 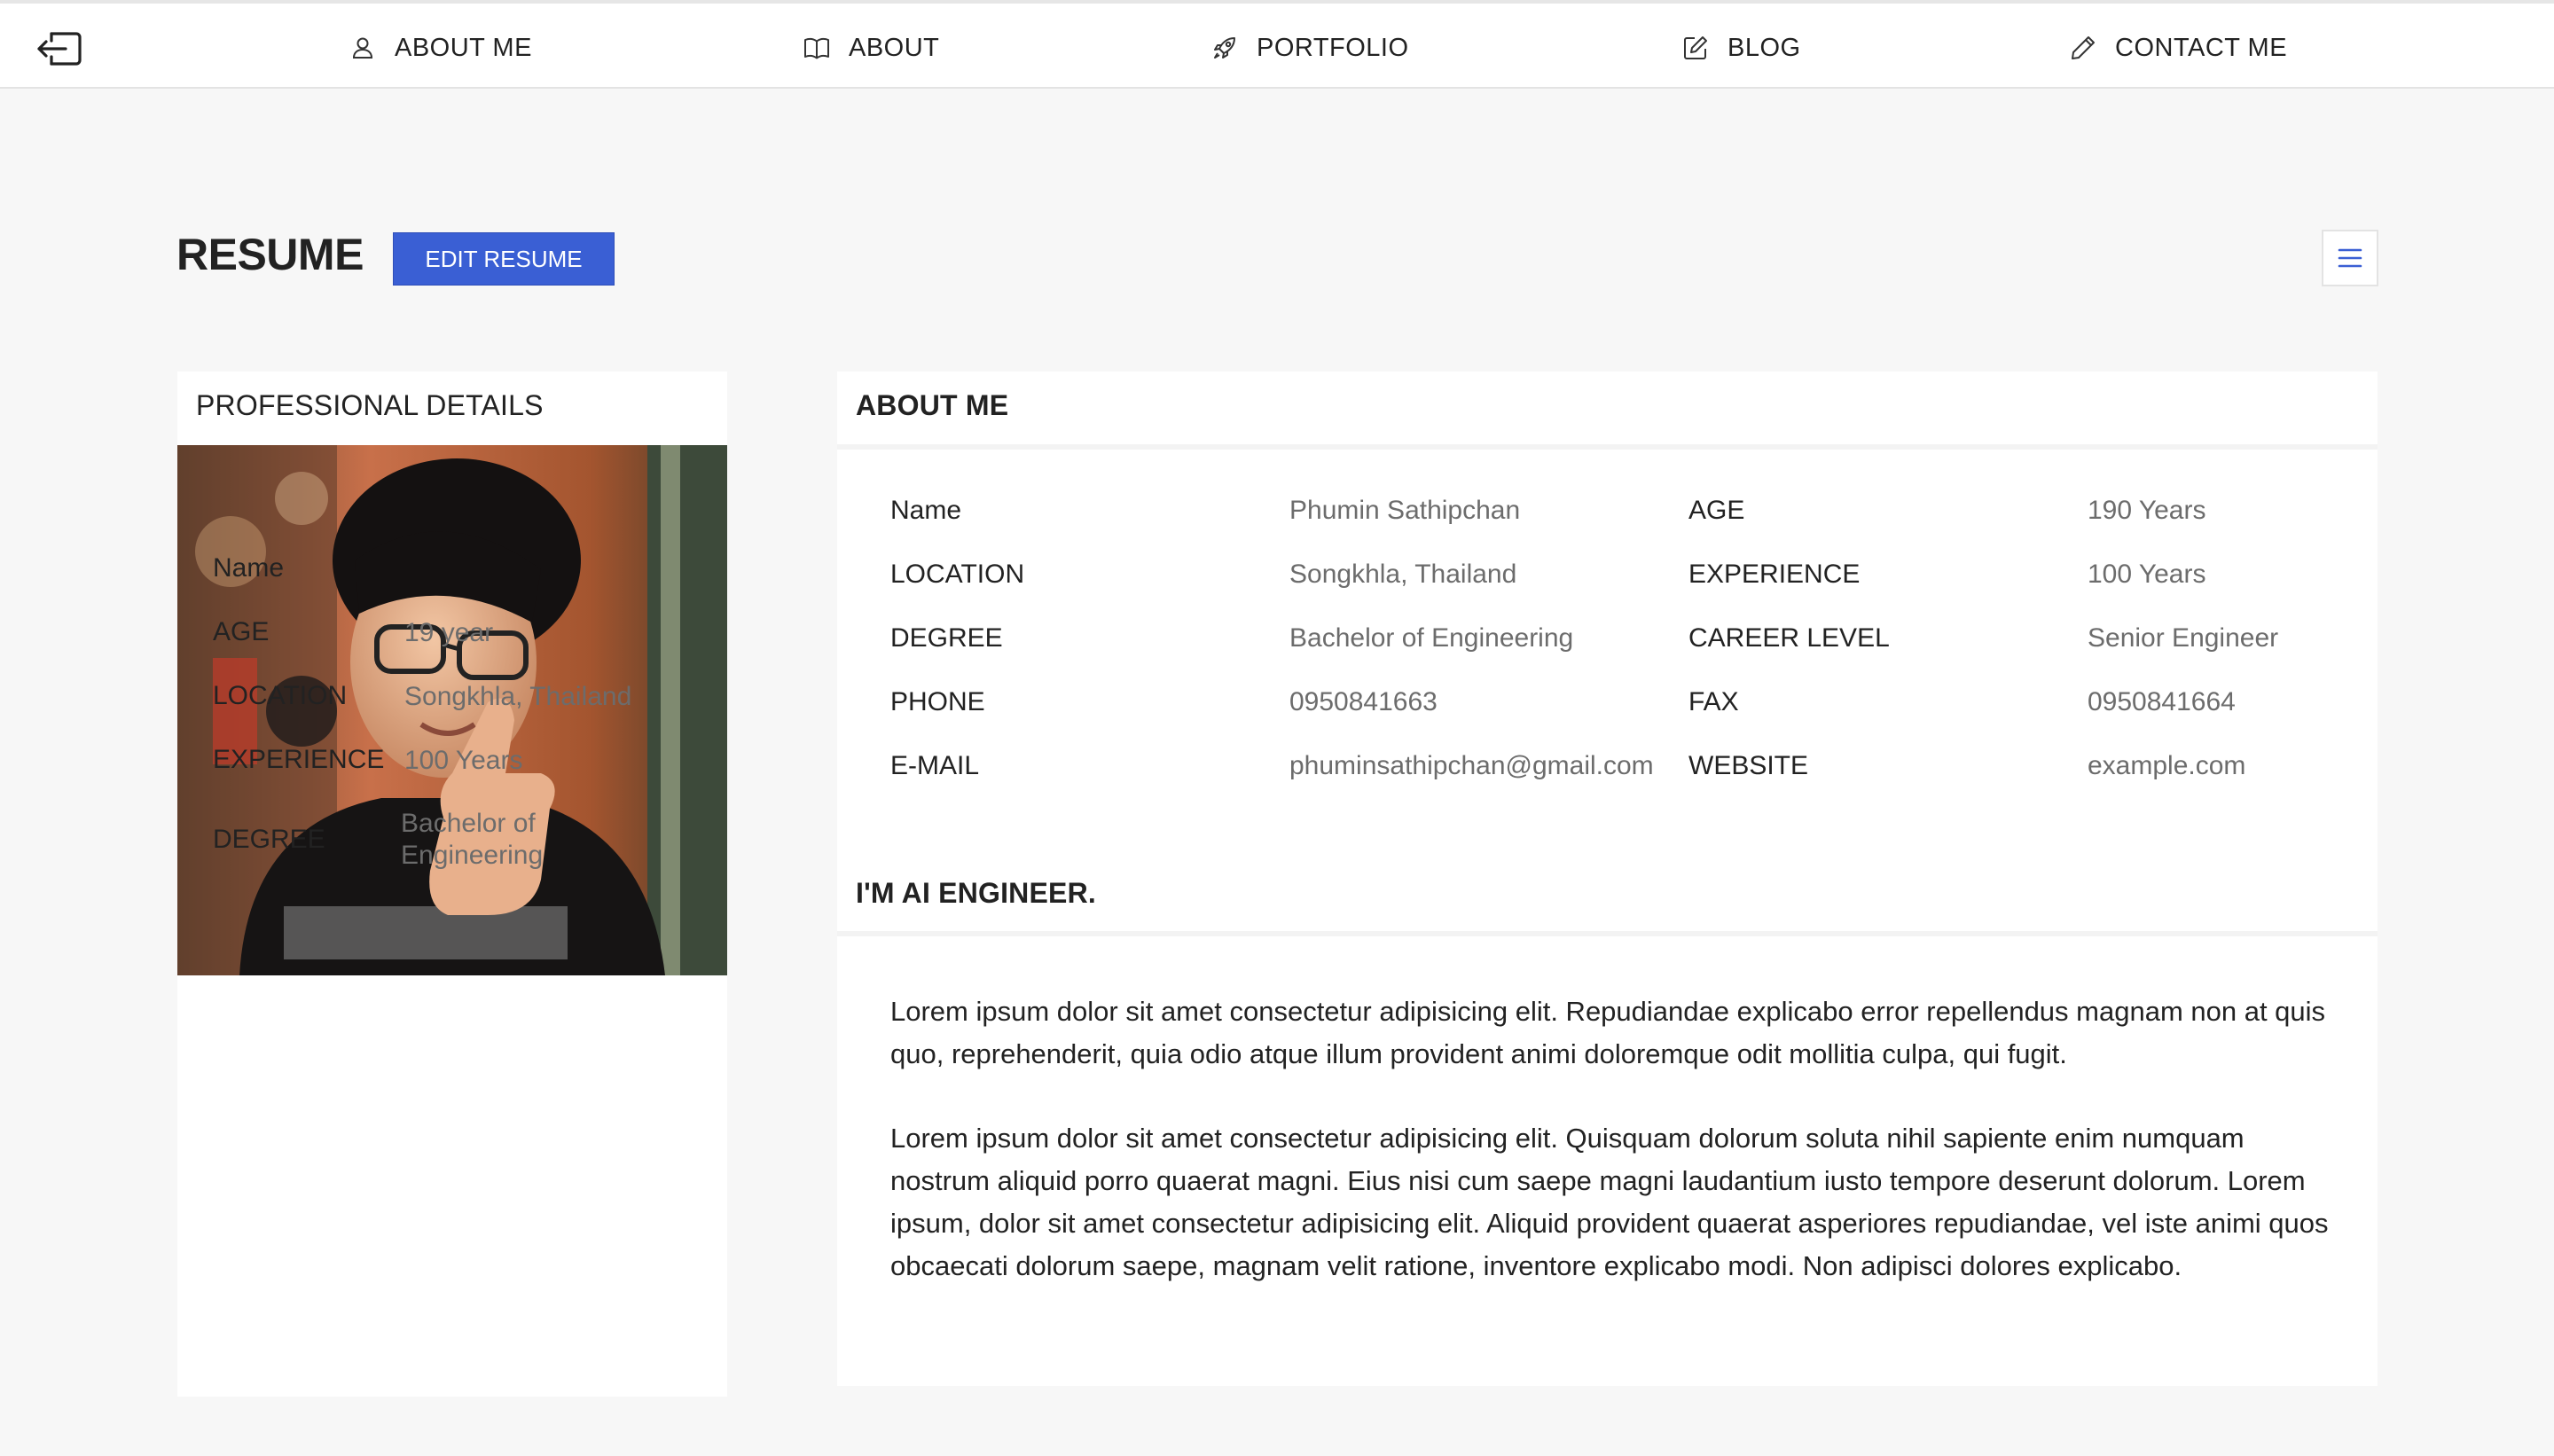 What do you see at coordinates (449, 632) in the screenshot?
I see `professional-age-value: 19 year` at bounding box center [449, 632].